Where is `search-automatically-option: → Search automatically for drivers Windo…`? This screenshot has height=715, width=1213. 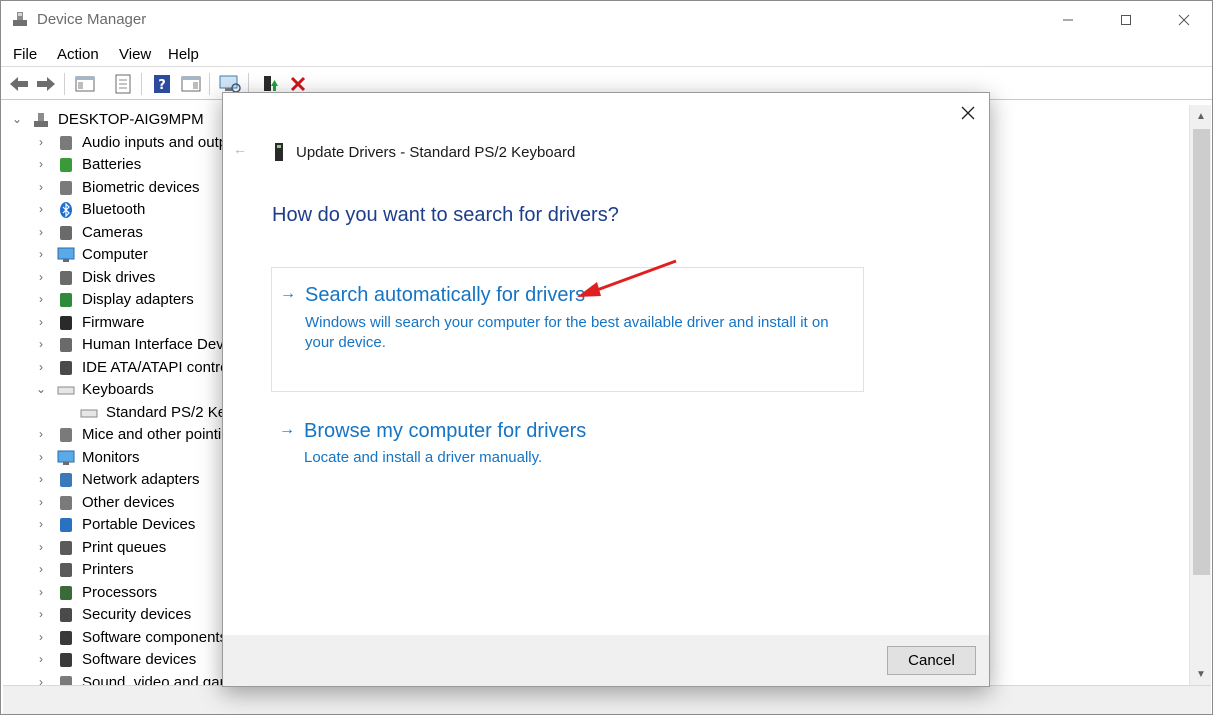 search-automatically-option: → Search automatically for drivers Windo… is located at coordinates (567, 329).